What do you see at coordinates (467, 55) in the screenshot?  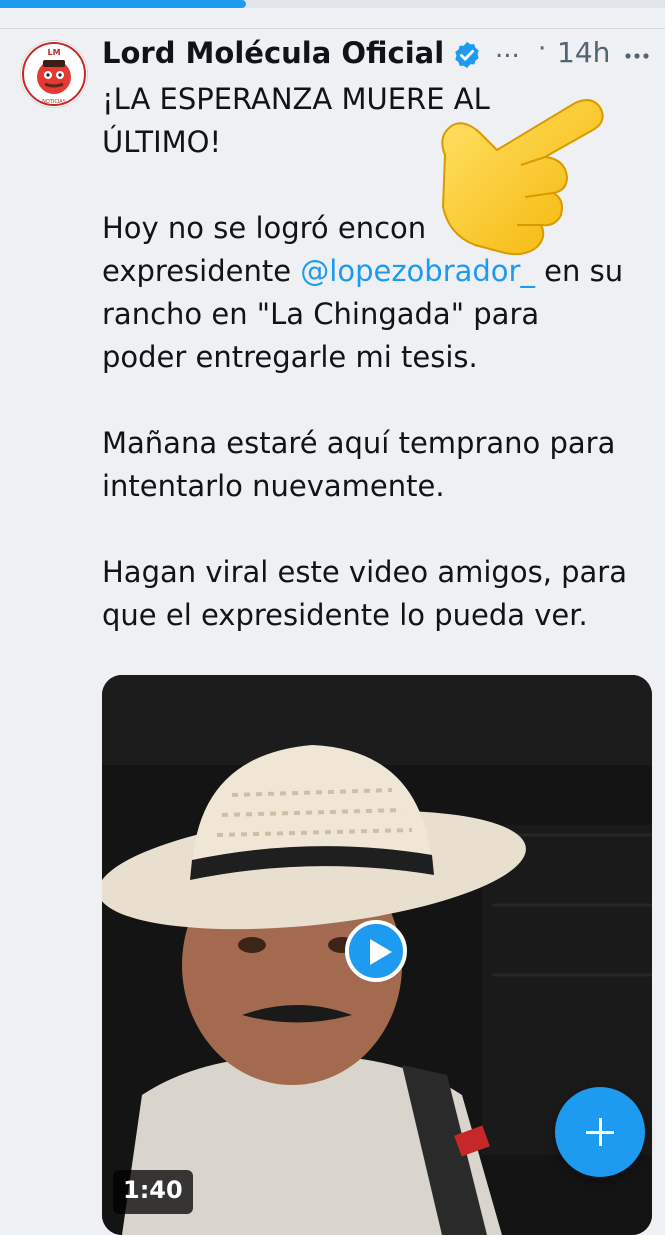 I see `verified-badge-icon` at bounding box center [467, 55].